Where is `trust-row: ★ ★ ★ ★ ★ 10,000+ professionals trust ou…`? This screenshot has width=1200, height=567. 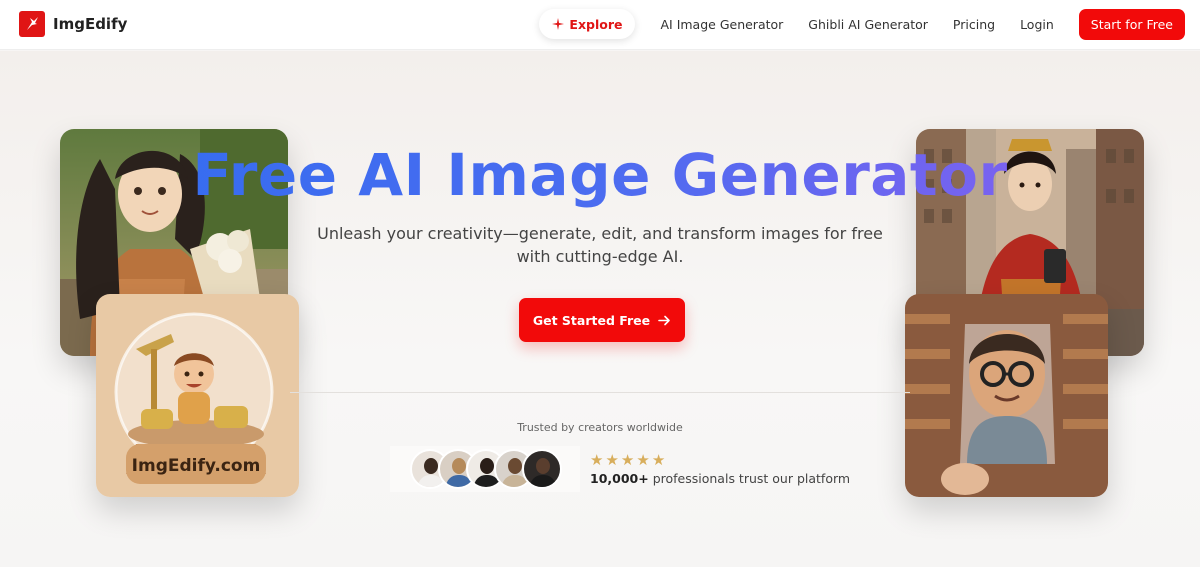
trust-row: ★ ★ ★ ★ ★ 10,000+ professionals trust ou… is located at coordinates (620, 469).